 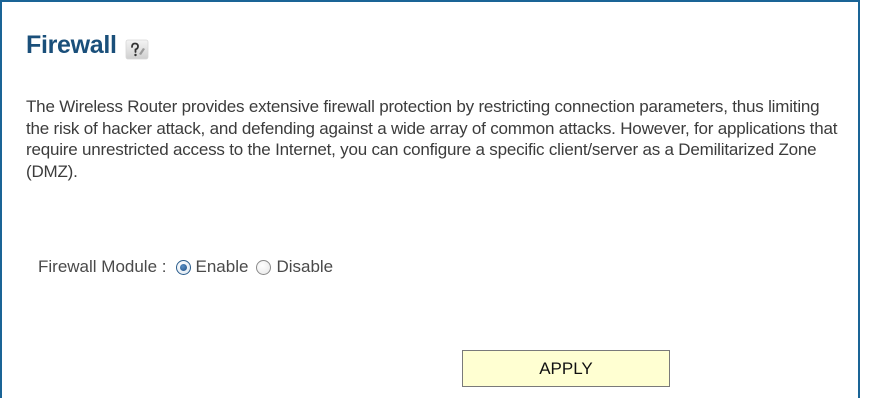 I want to click on disable-radio, so click(x=264, y=267).